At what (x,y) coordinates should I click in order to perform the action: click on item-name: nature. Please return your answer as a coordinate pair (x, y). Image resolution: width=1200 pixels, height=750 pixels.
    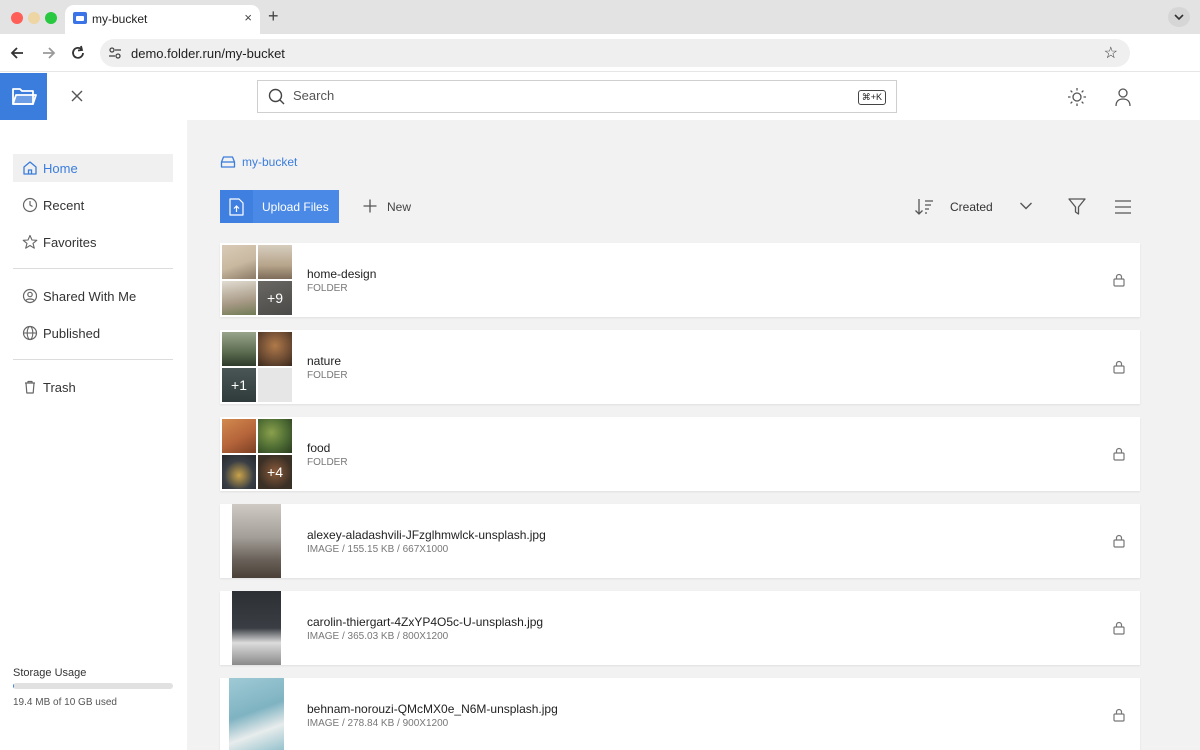
    Looking at the image, I should click on (324, 361).